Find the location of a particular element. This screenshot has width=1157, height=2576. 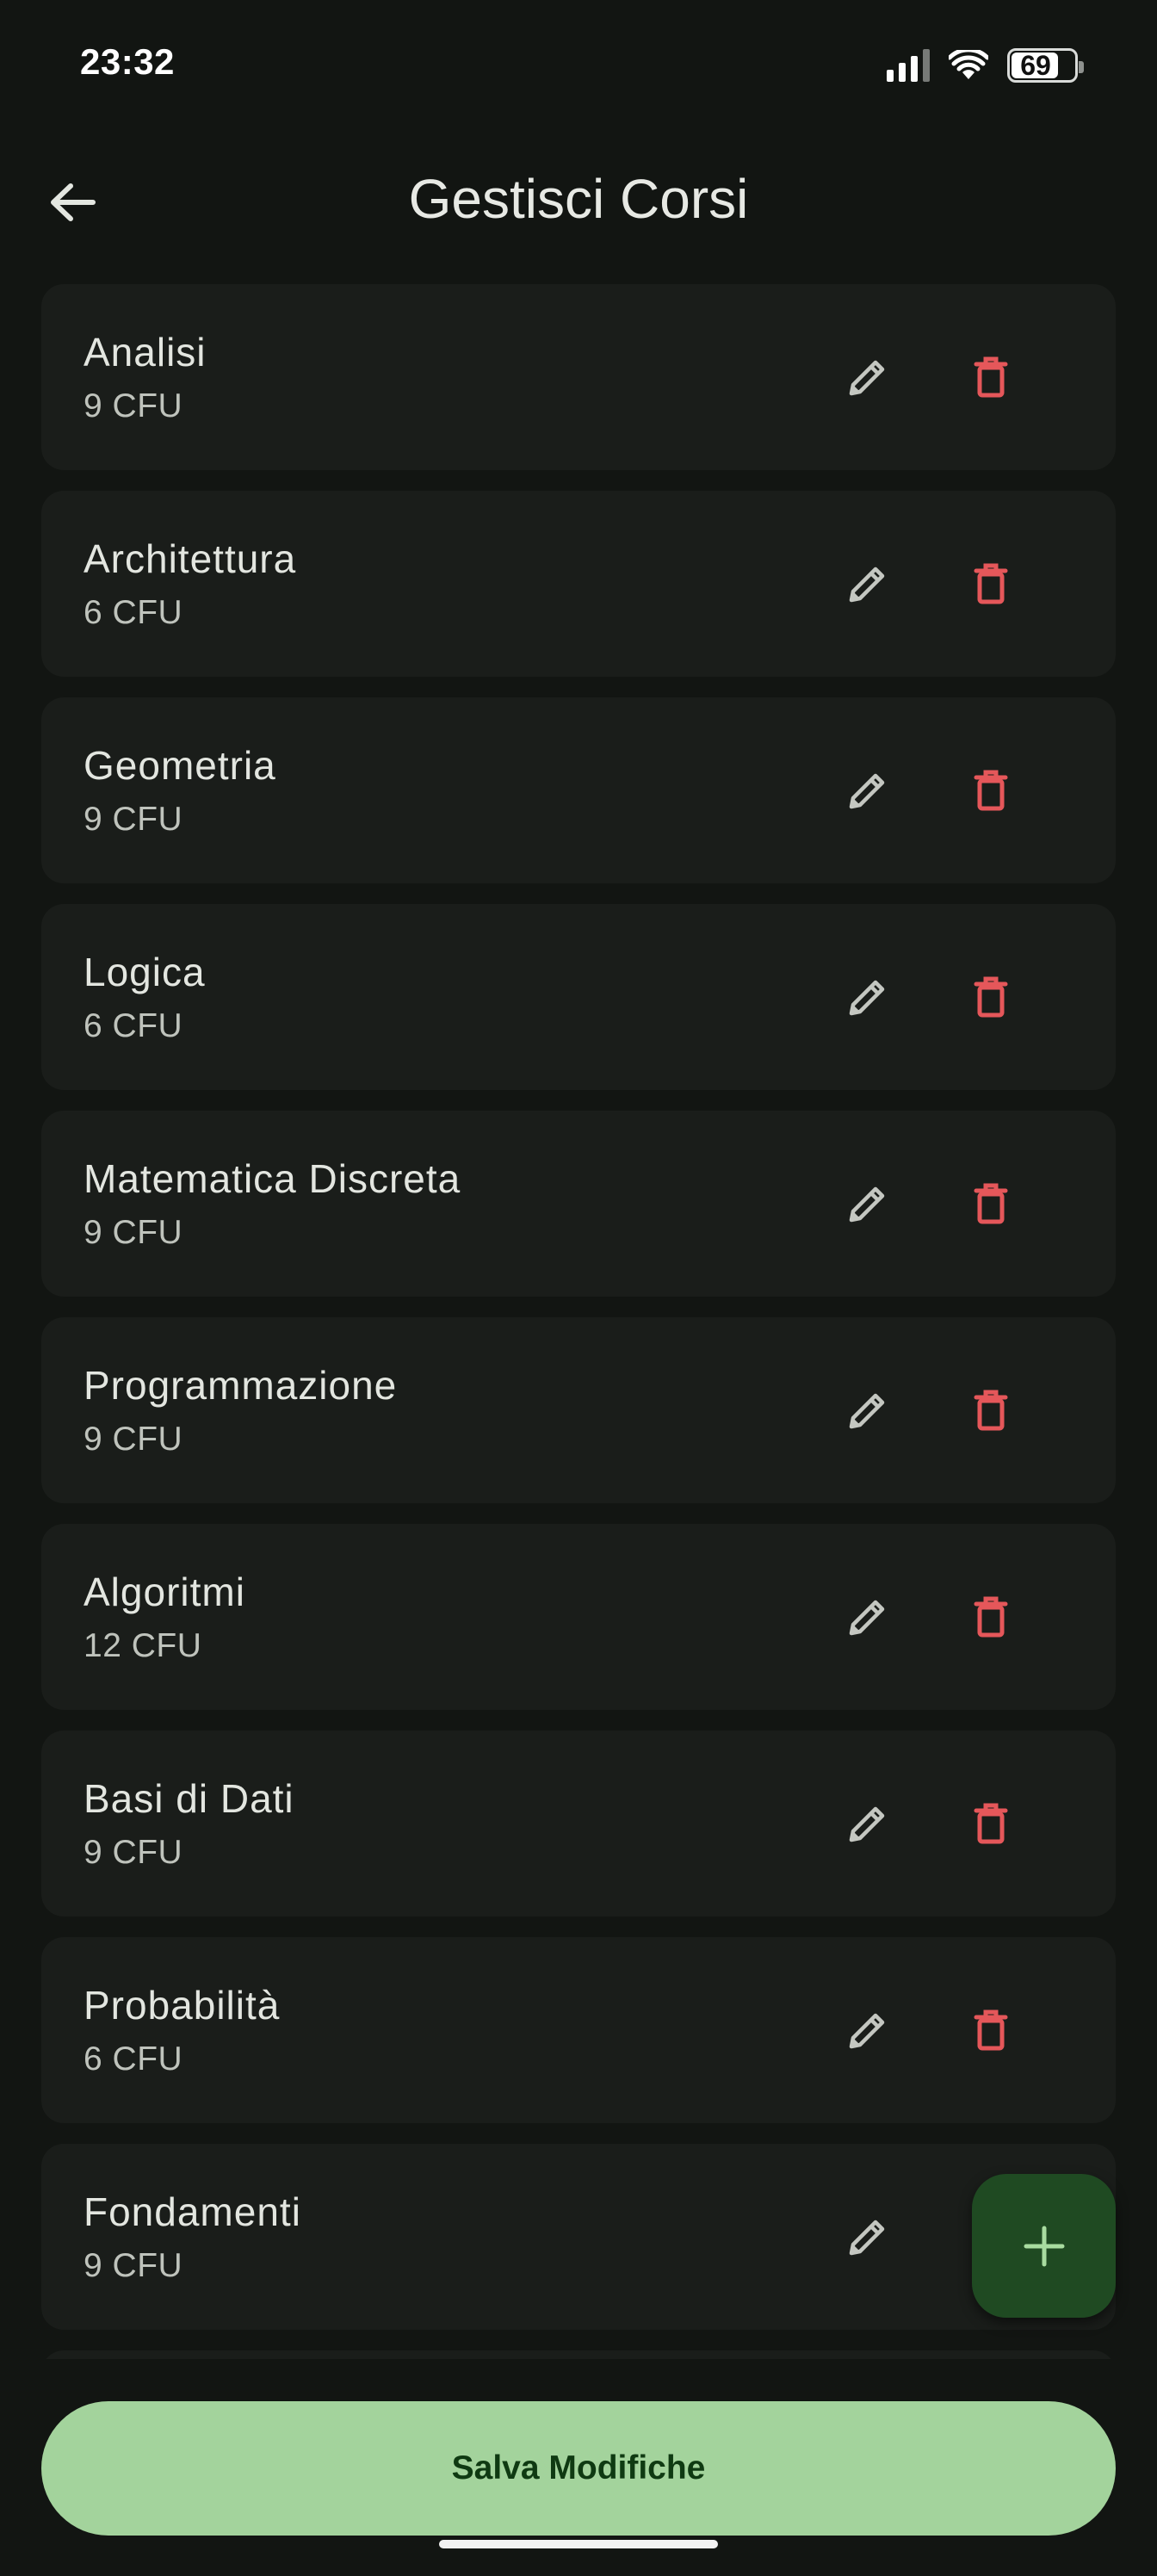

course-name: Fondamenti is located at coordinates (193, 2211).